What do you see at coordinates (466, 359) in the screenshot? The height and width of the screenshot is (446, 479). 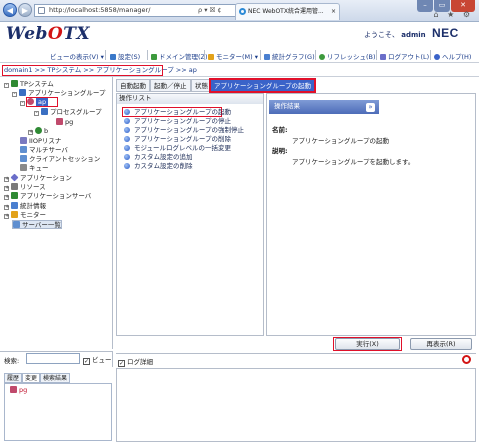 I see `clear-log-icon` at bounding box center [466, 359].